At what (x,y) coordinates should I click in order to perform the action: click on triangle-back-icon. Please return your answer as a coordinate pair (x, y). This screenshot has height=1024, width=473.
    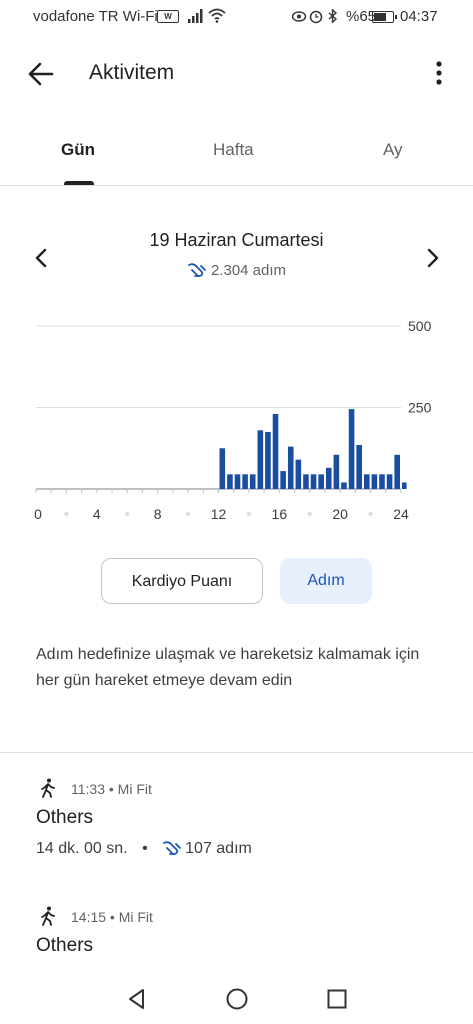
    Looking at the image, I should click on (136, 999).